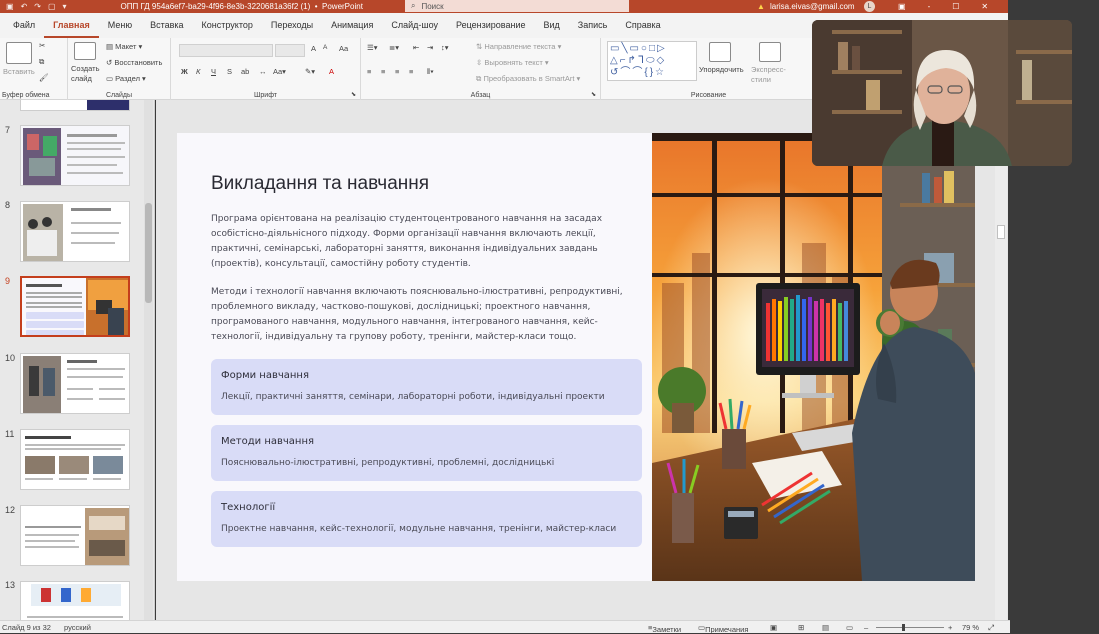 This screenshot has width=1099, height=634. Describe the element at coordinates (552, 25) in the screenshot. I see `tab-10: Вид` at that location.